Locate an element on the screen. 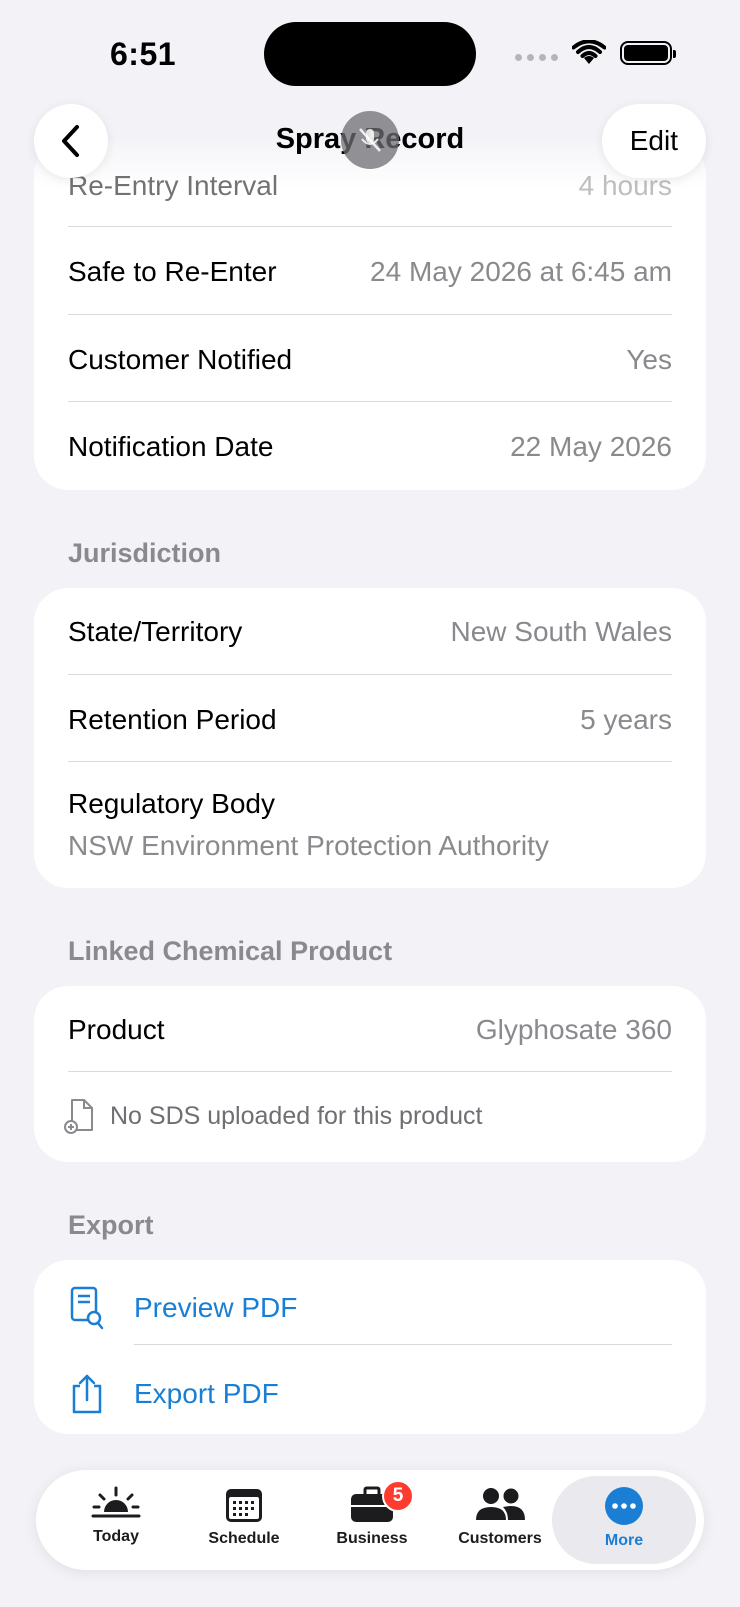 The width and height of the screenshot is (740, 1607). sds-note-row: No SDS uploaded for this product is located at coordinates (273, 1116).